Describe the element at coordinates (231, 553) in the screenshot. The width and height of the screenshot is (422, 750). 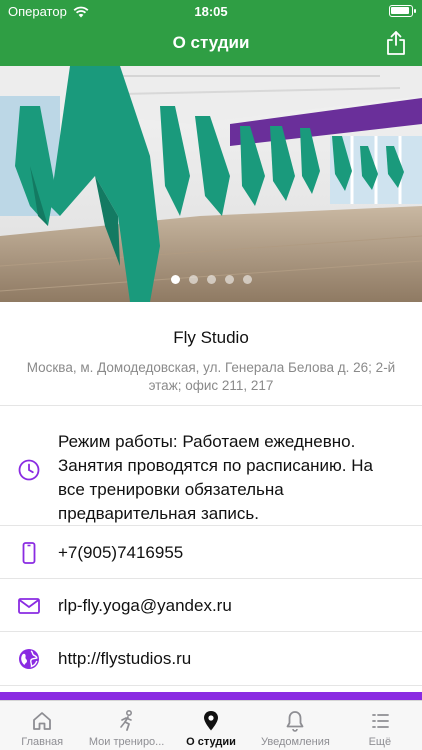
I see `phone-number: +7(905)7416955` at that location.